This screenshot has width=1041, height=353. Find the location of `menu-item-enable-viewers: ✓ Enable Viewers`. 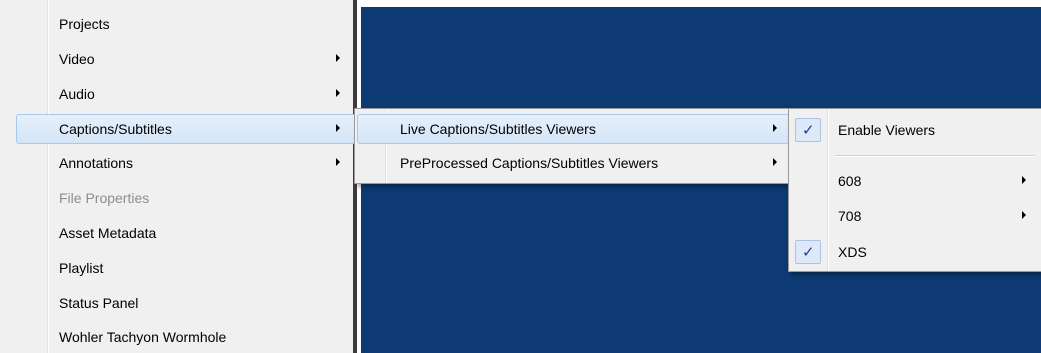

menu-item-enable-viewers: ✓ Enable Viewers is located at coordinates (916, 130).